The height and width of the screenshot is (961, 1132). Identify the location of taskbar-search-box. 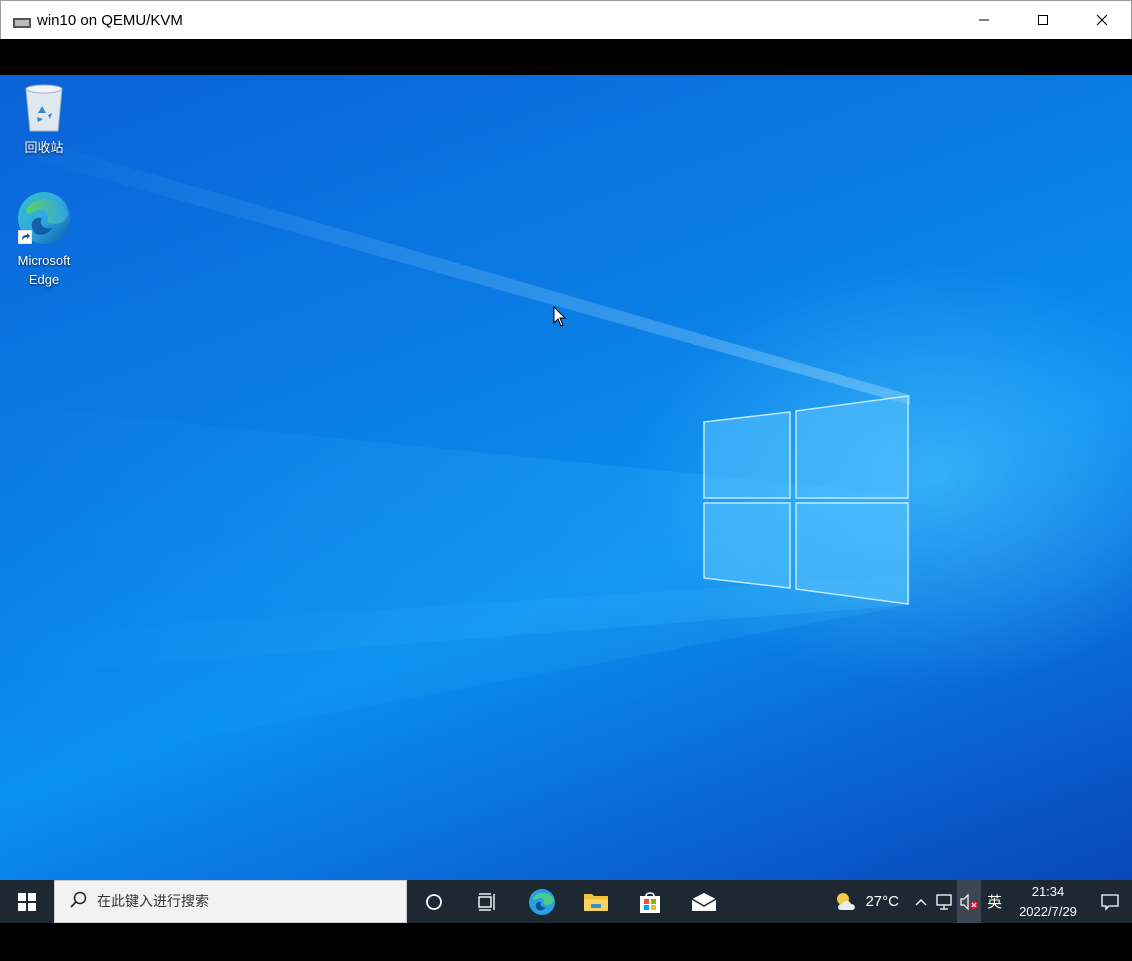
(230, 901).